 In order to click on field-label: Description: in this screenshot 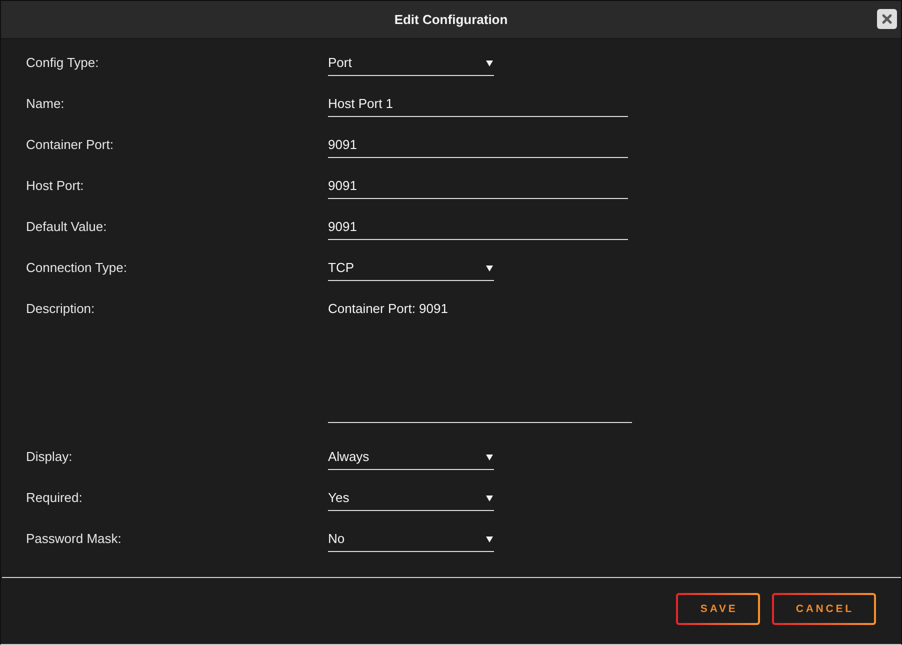, I will do `click(61, 309)`.